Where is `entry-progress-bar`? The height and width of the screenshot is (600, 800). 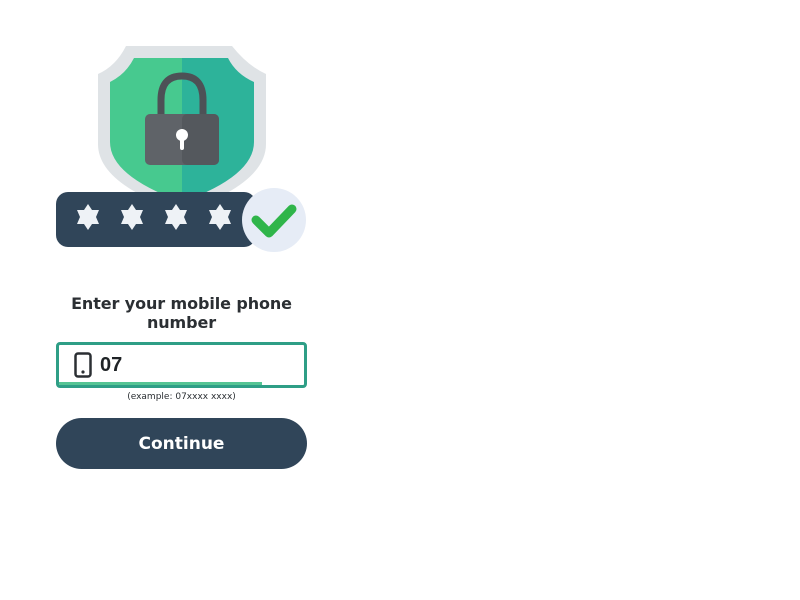
entry-progress-bar is located at coordinates (161, 383).